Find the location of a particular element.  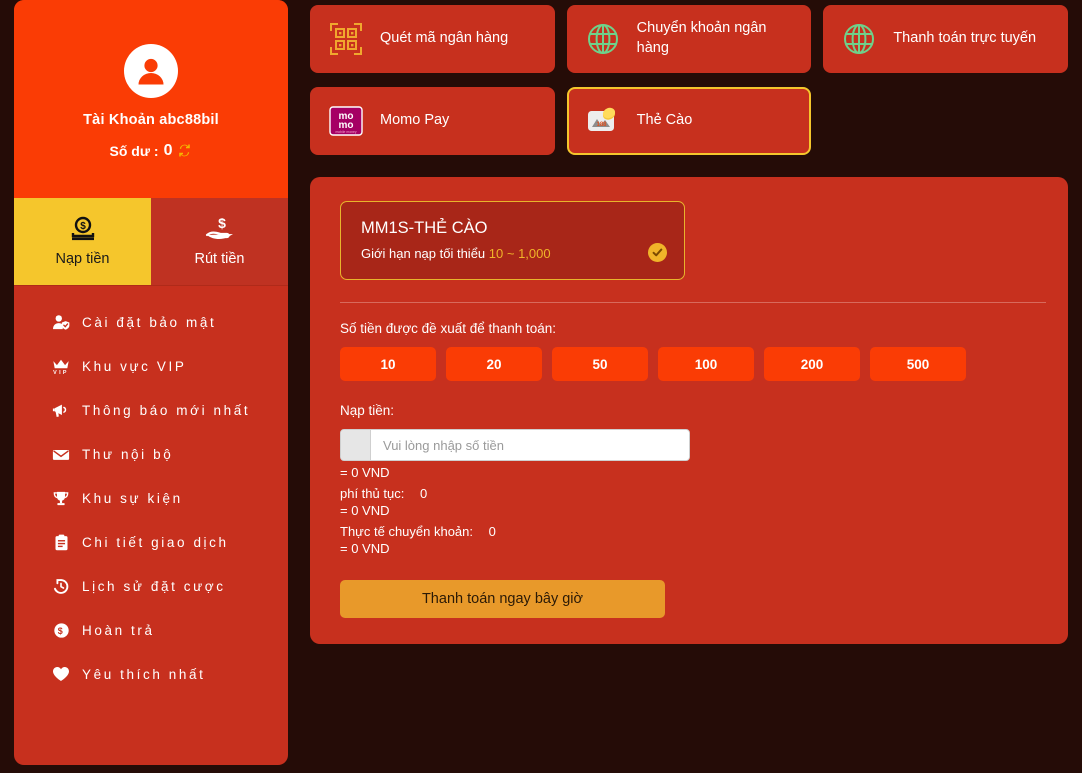

sidebar-item-label: Khu sự kiện is located at coordinates (132, 498).